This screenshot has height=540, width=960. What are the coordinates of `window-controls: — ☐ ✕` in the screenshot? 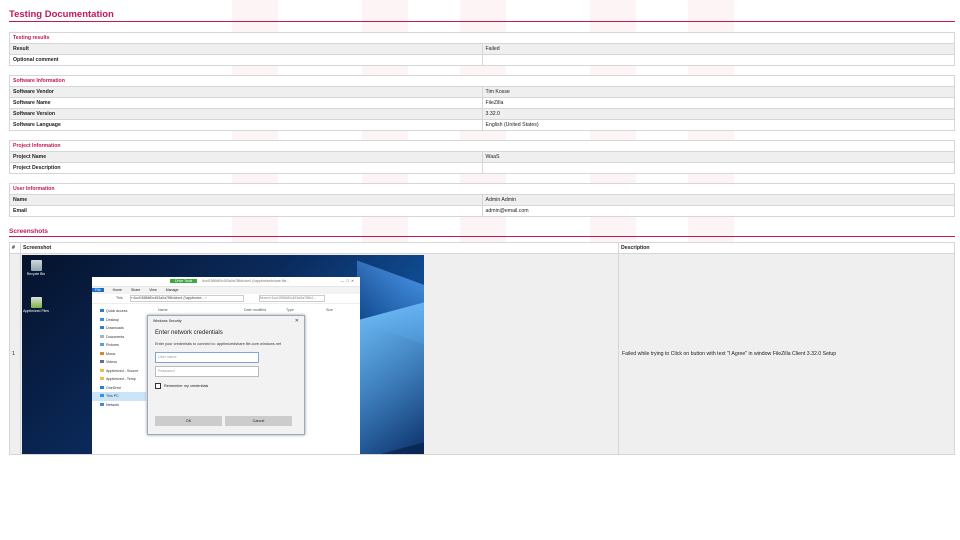 It's located at (347, 281).